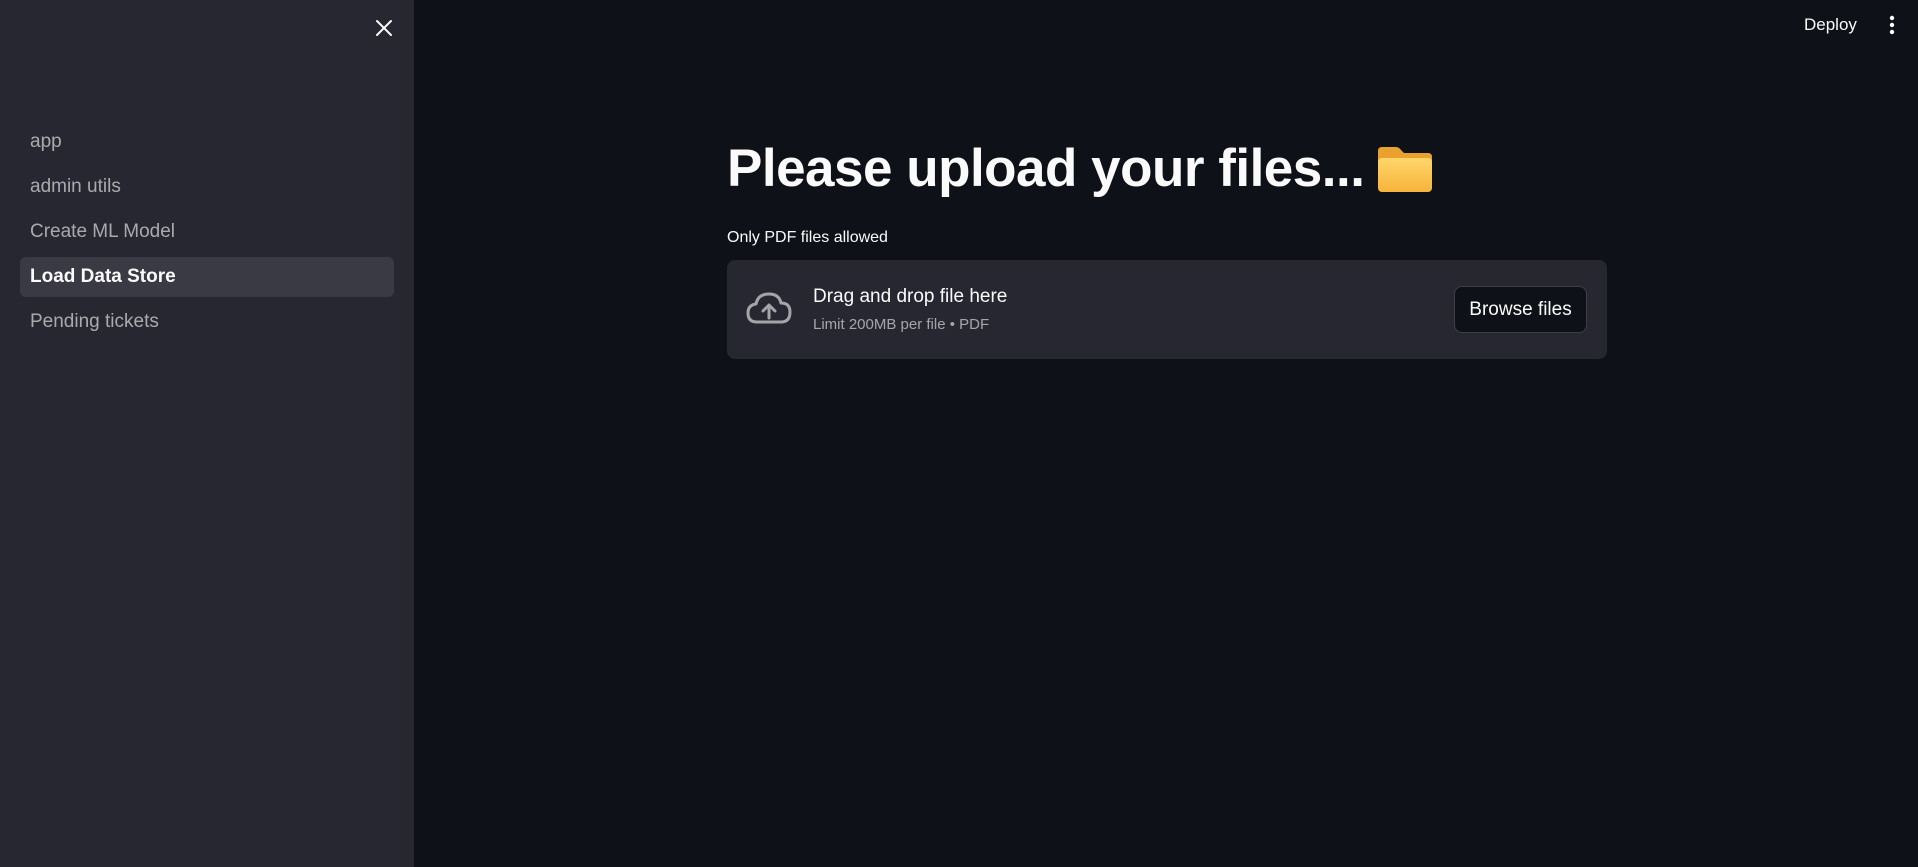 The image size is (1918, 867). What do you see at coordinates (1520, 309) in the screenshot?
I see `browse-files-button: Browse files` at bounding box center [1520, 309].